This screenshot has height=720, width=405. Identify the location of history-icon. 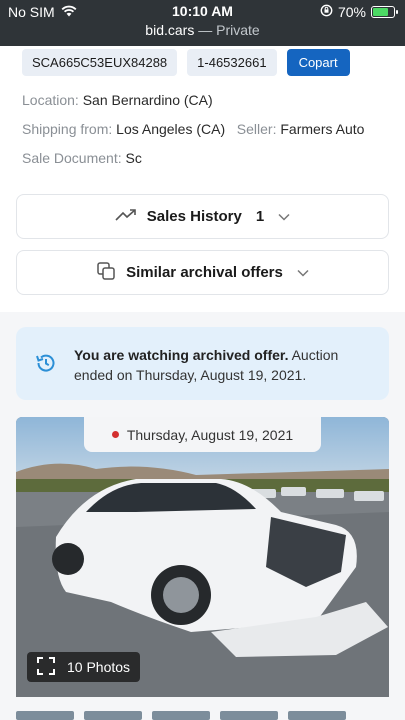
(46, 365).